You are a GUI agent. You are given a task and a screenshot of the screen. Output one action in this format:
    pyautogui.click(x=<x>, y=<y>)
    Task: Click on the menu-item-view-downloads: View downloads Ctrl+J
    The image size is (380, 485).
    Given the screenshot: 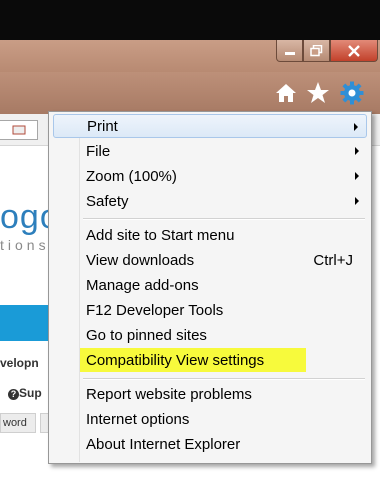 What is the action you would take?
    pyautogui.click(x=210, y=260)
    